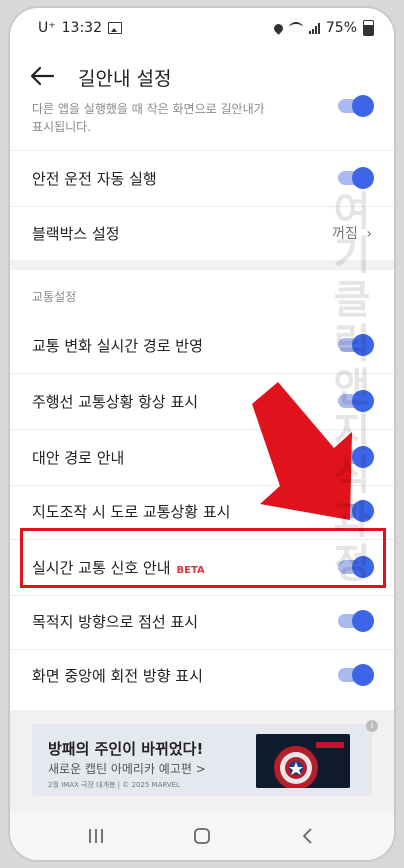 This screenshot has width=404, height=868. What do you see at coordinates (295, 28) in the screenshot?
I see `wifi-icon` at bounding box center [295, 28].